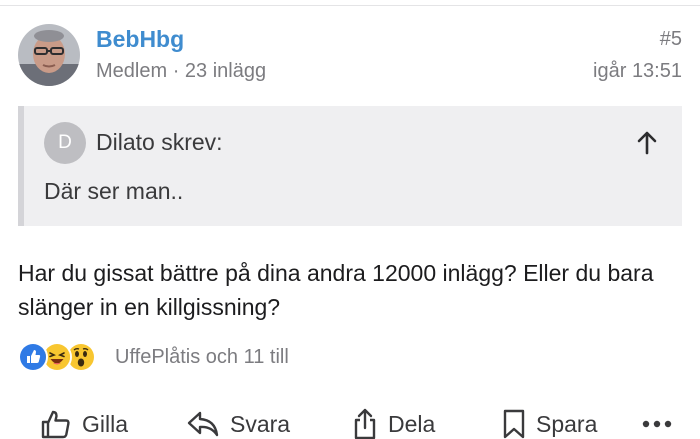 The width and height of the screenshot is (700, 439). I want to click on share-button: Dela, so click(393, 422).